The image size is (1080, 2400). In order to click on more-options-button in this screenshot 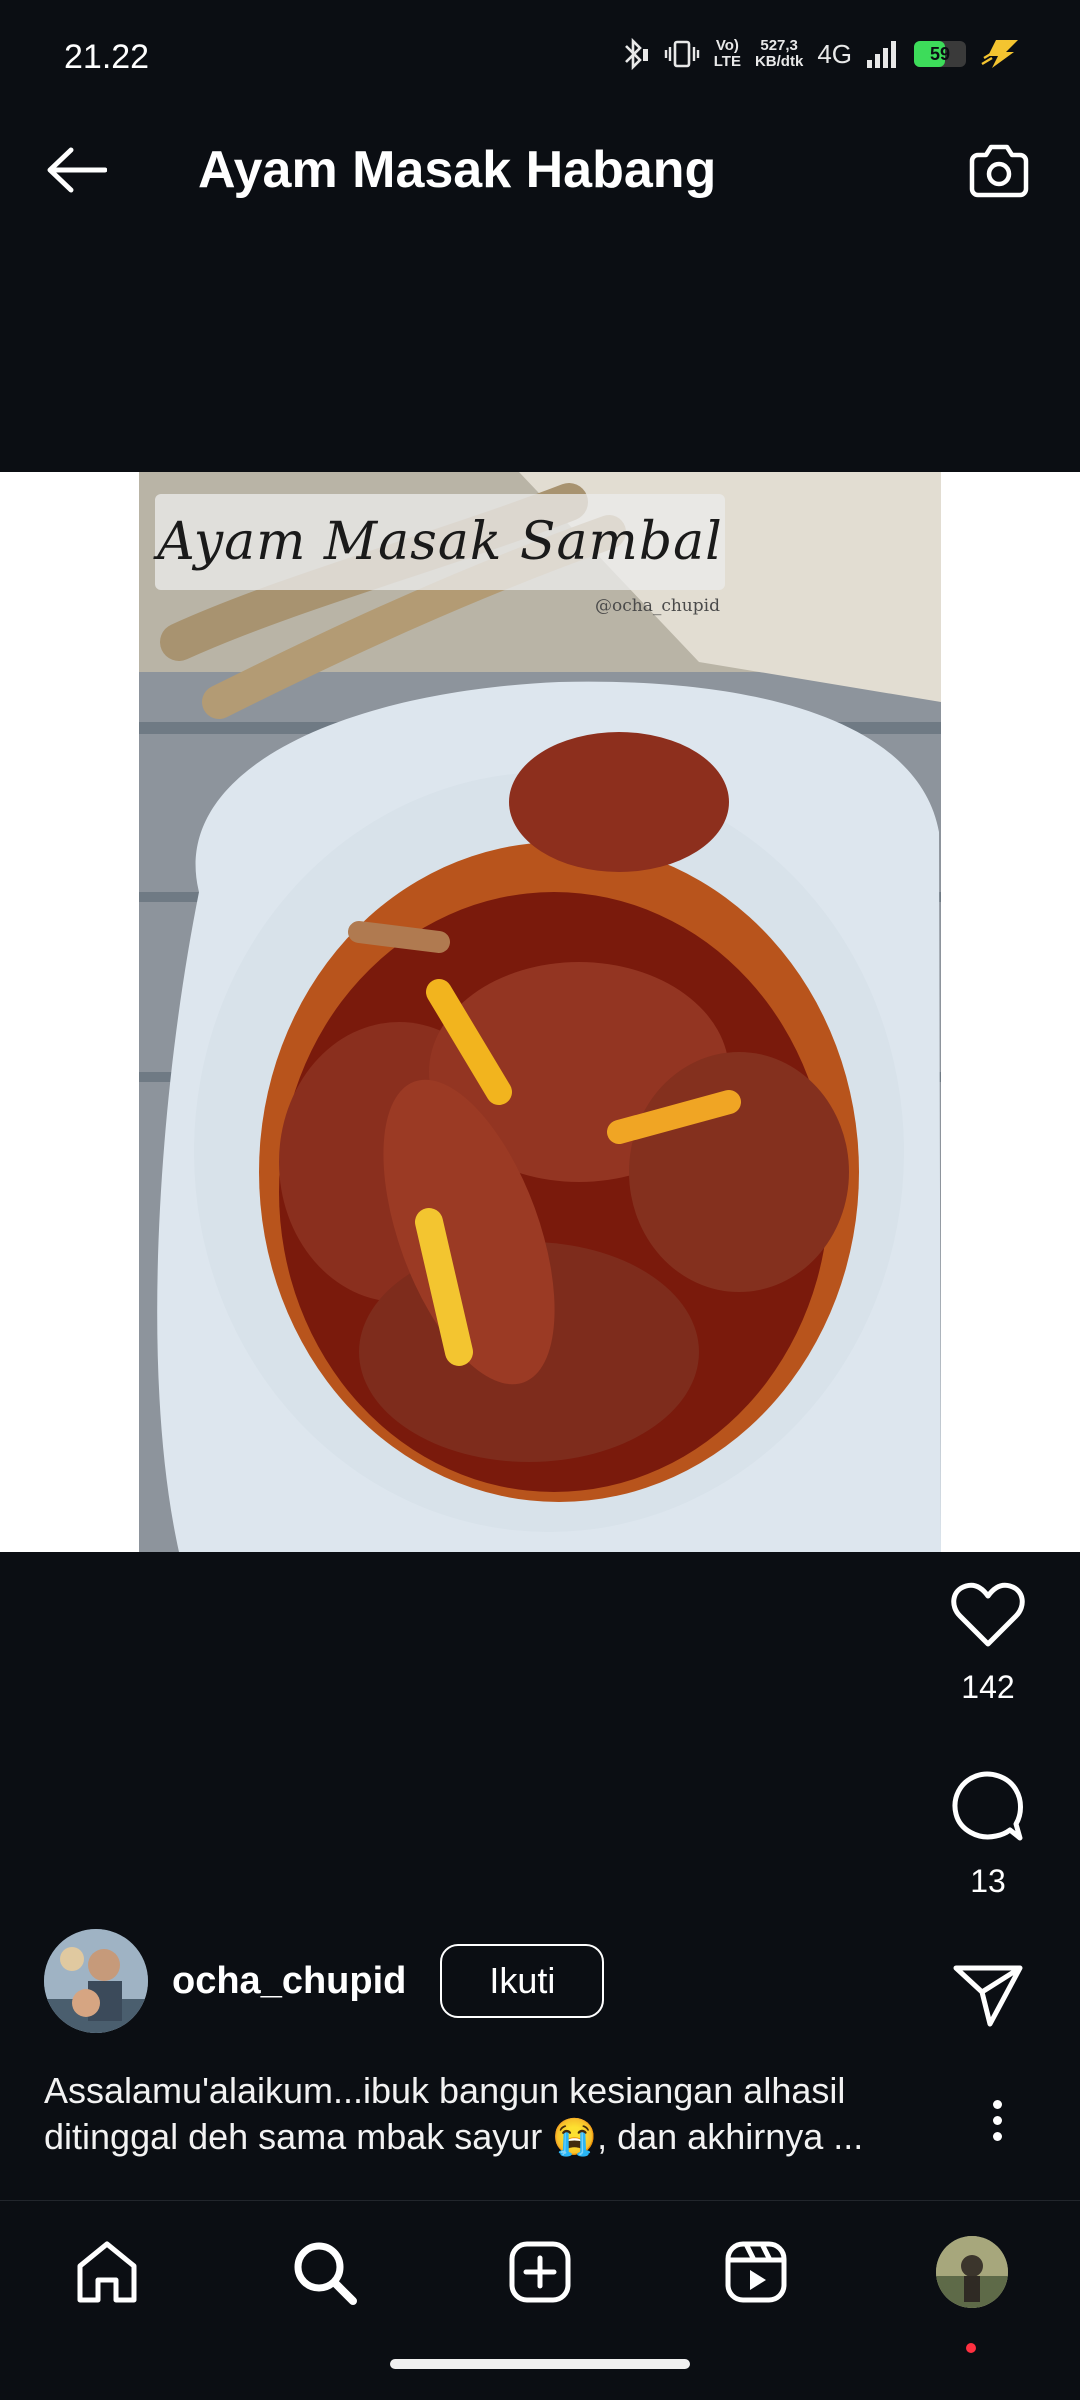, I will do `click(997, 2120)`.